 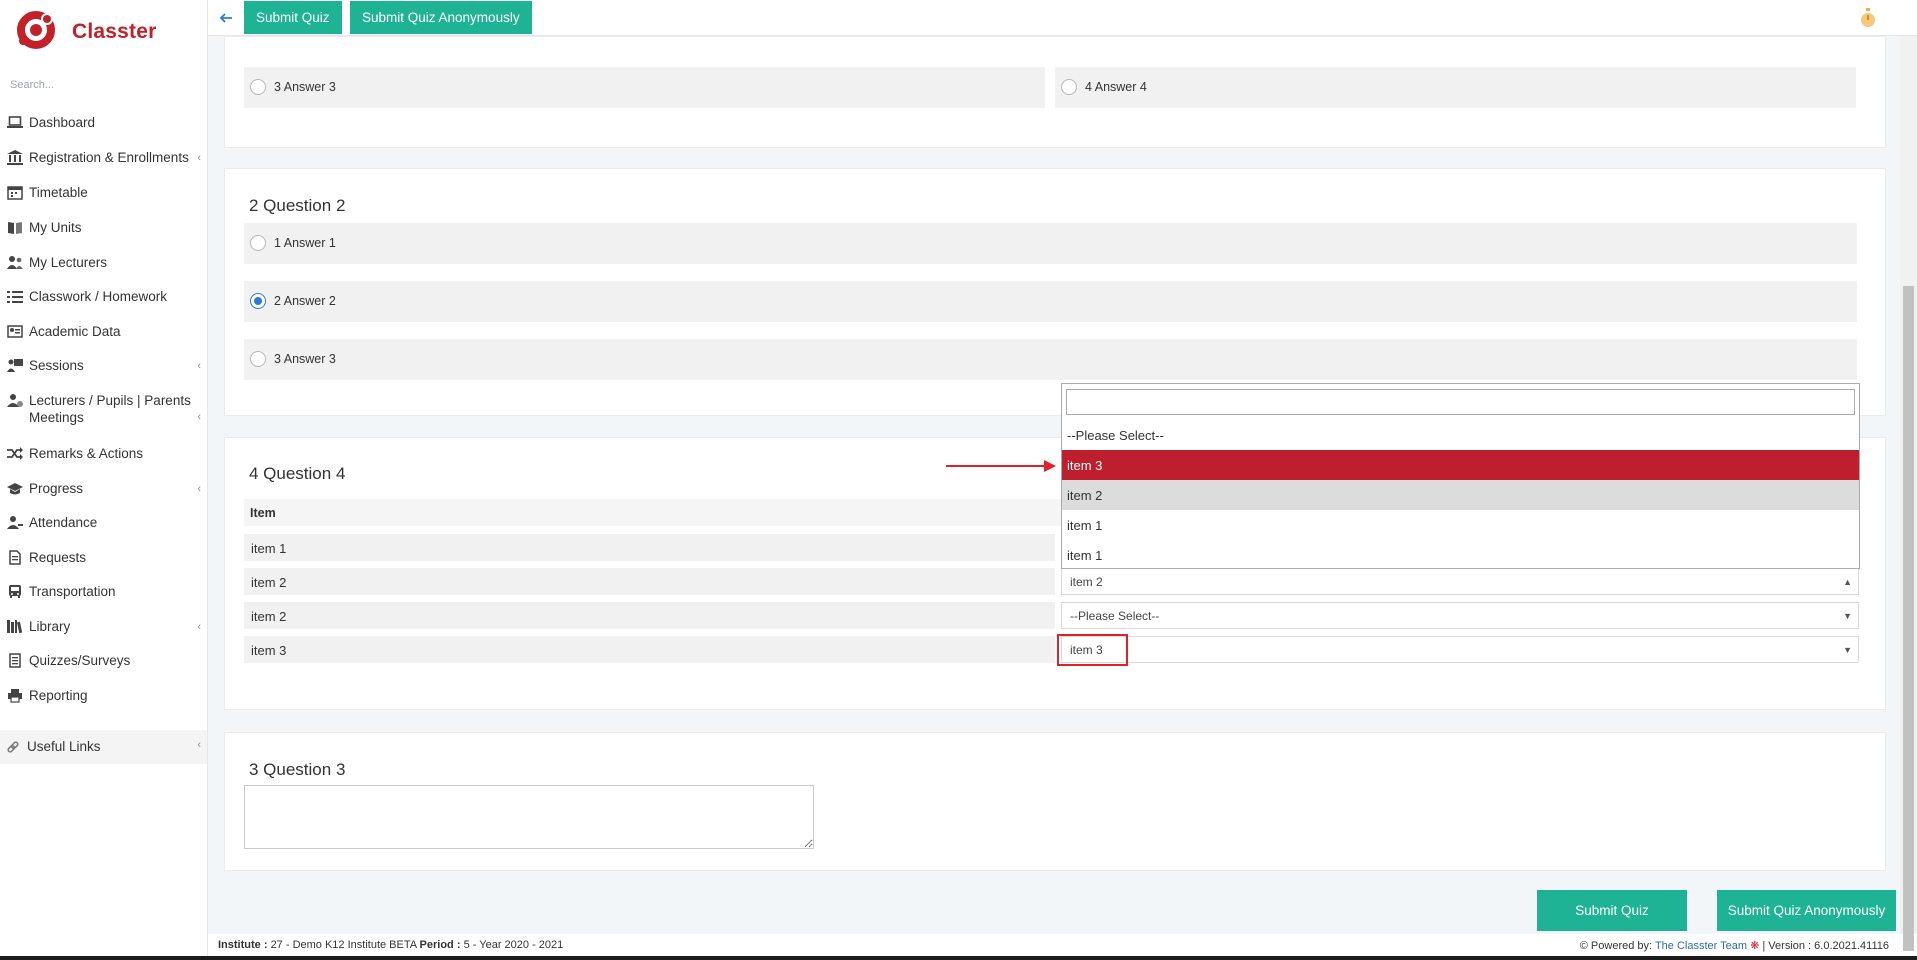 I want to click on link-icon, so click(x=13, y=747).